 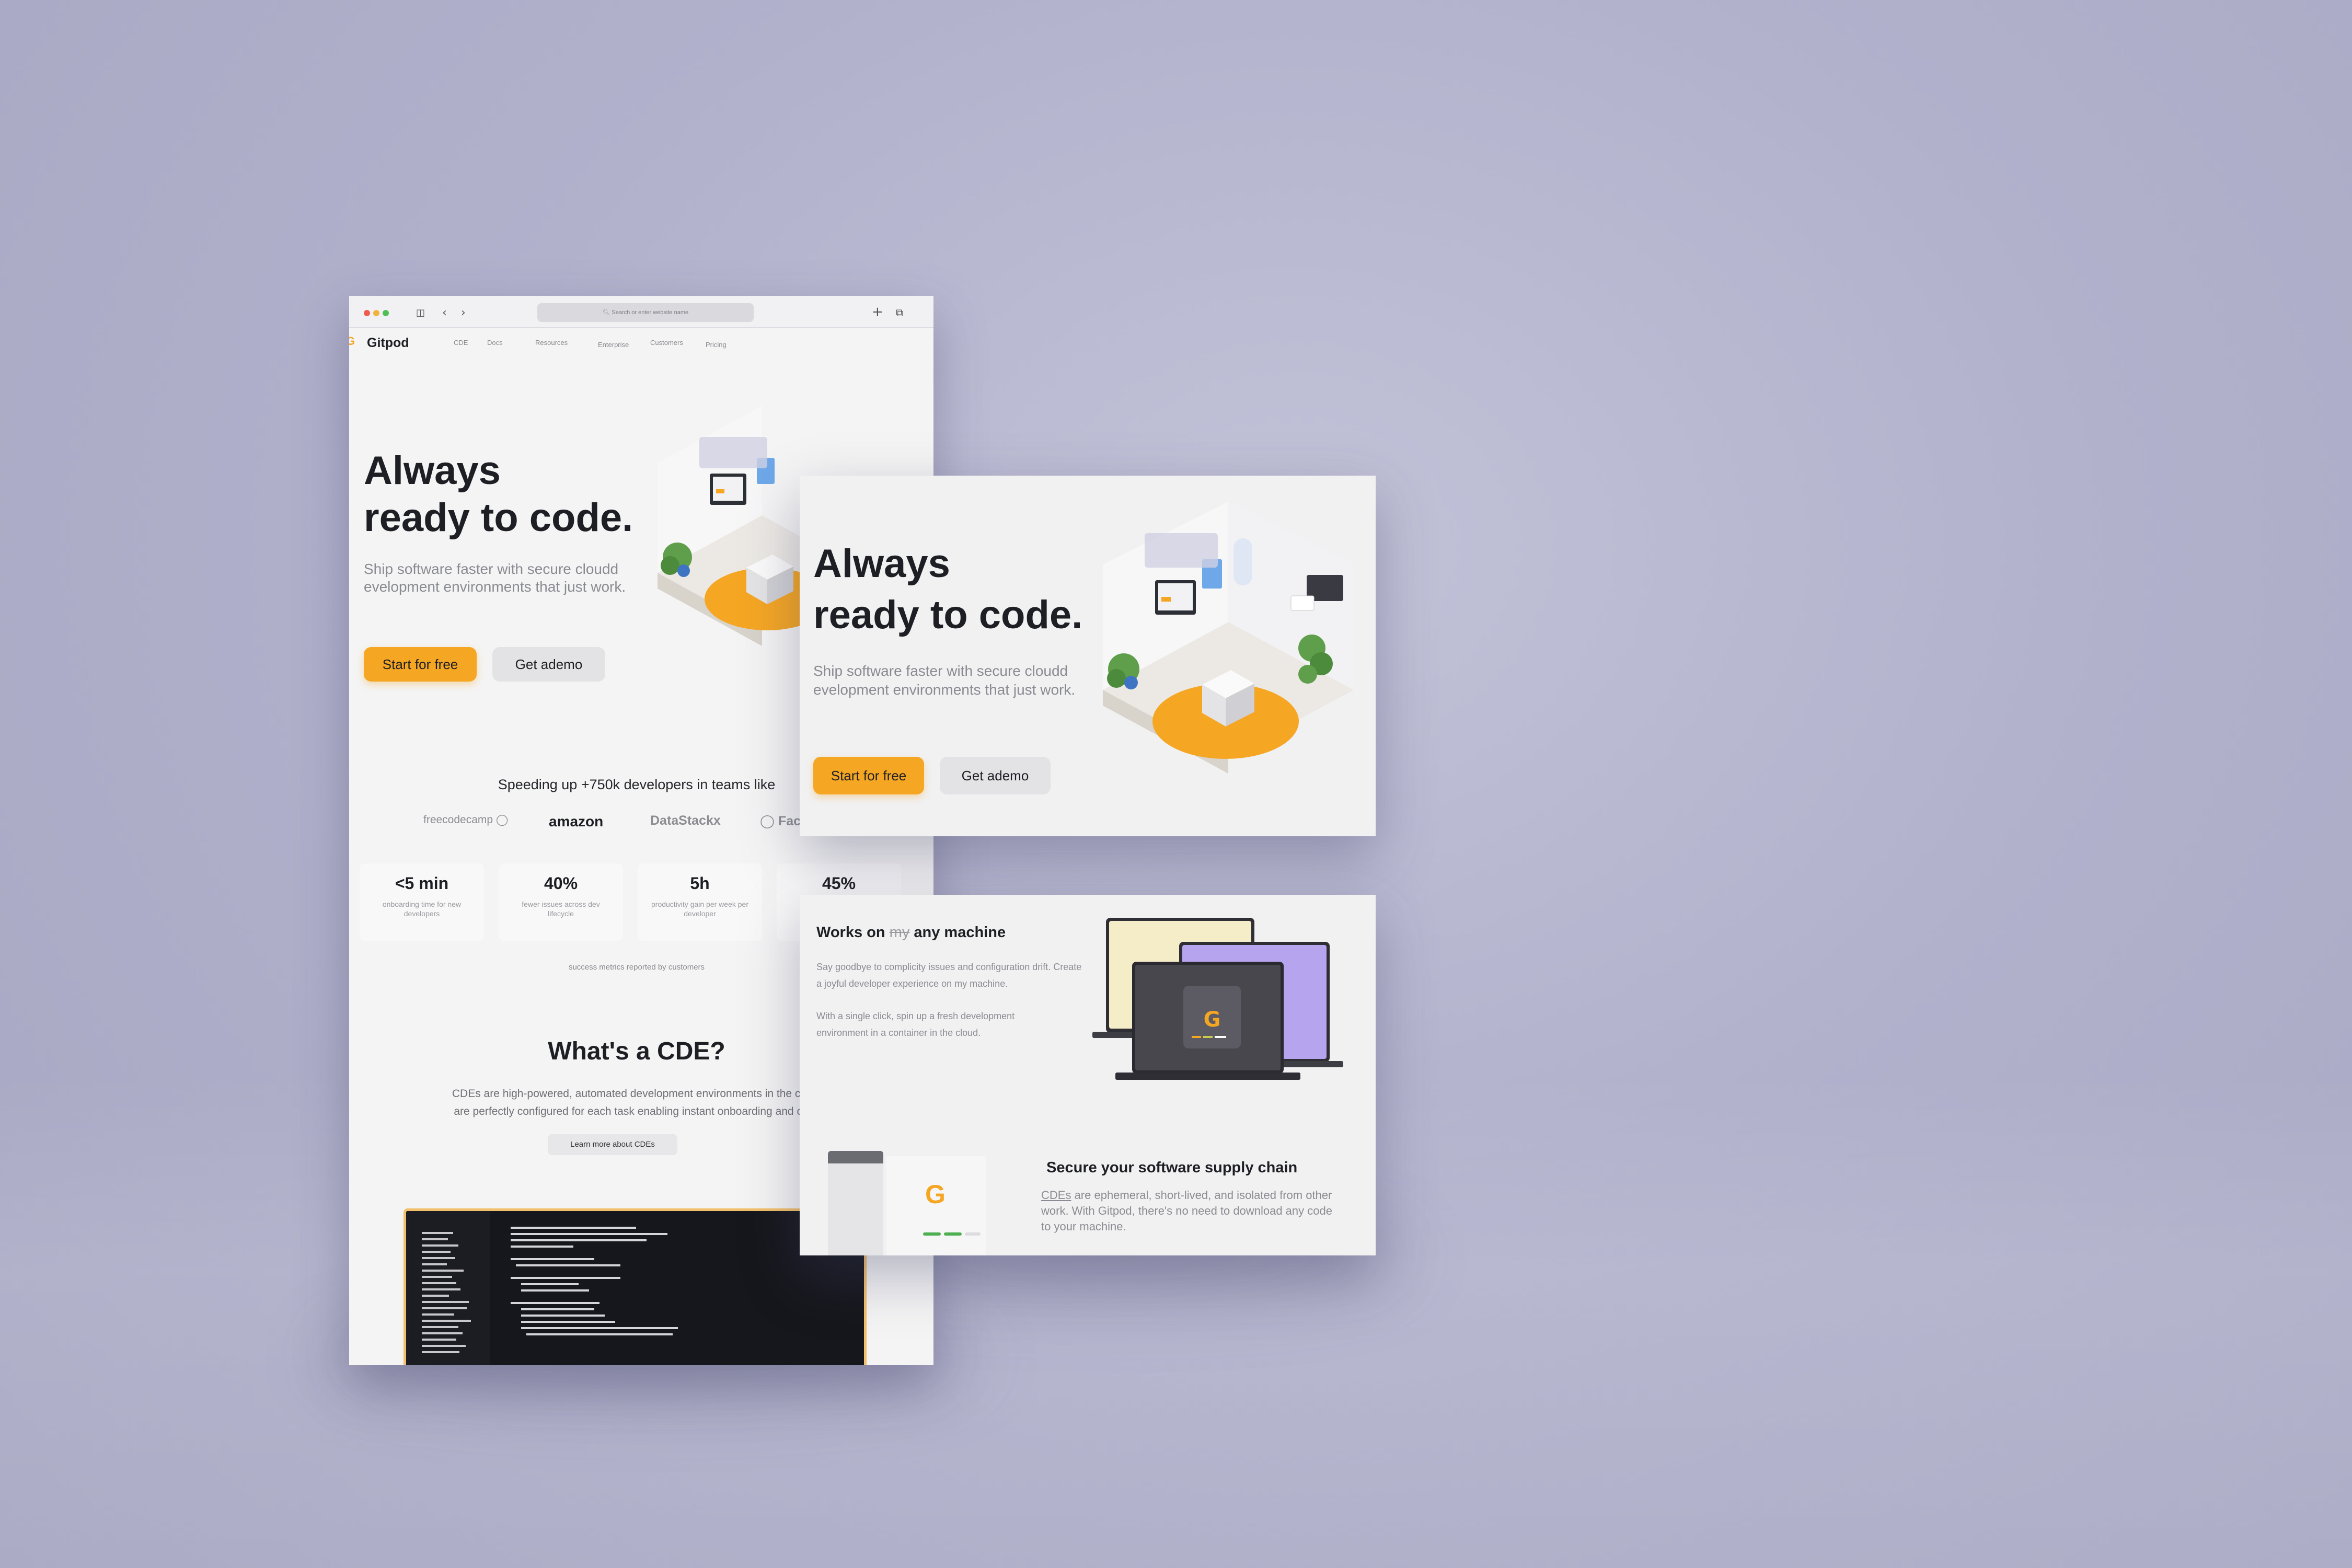 What do you see at coordinates (463, 312) in the screenshot?
I see `chevron-right-icon: ›` at bounding box center [463, 312].